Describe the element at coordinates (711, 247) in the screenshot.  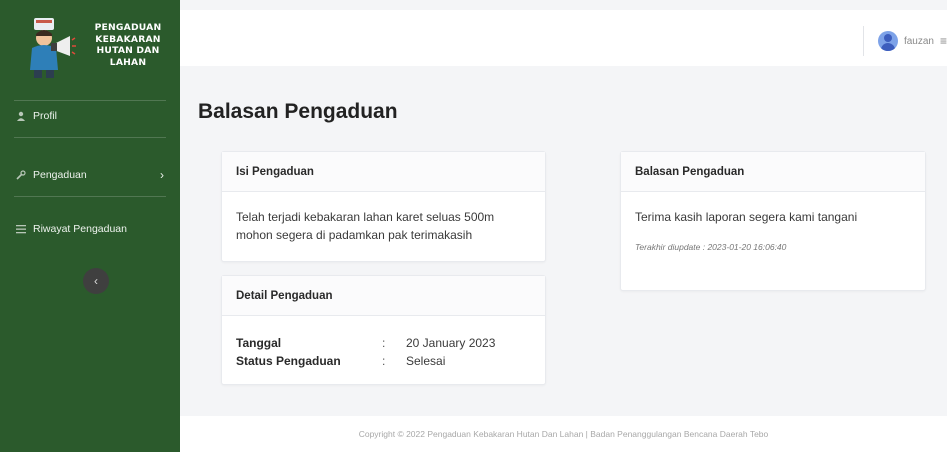
I see `last-updated: Terakhir diupdate : 2023-01-20 16:06:40` at that location.